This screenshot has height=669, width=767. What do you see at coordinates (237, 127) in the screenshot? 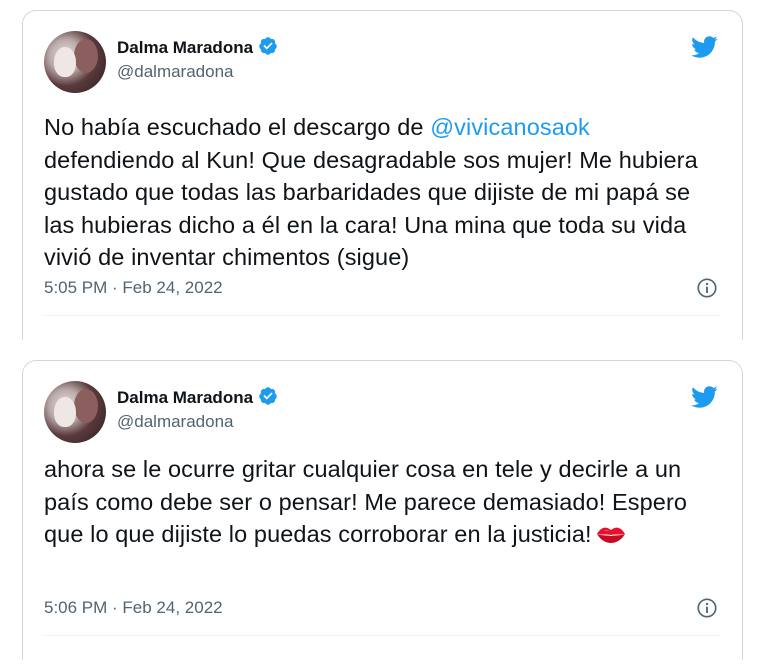
I see `tweet-text-part: No había escuchado el descargo de` at bounding box center [237, 127].